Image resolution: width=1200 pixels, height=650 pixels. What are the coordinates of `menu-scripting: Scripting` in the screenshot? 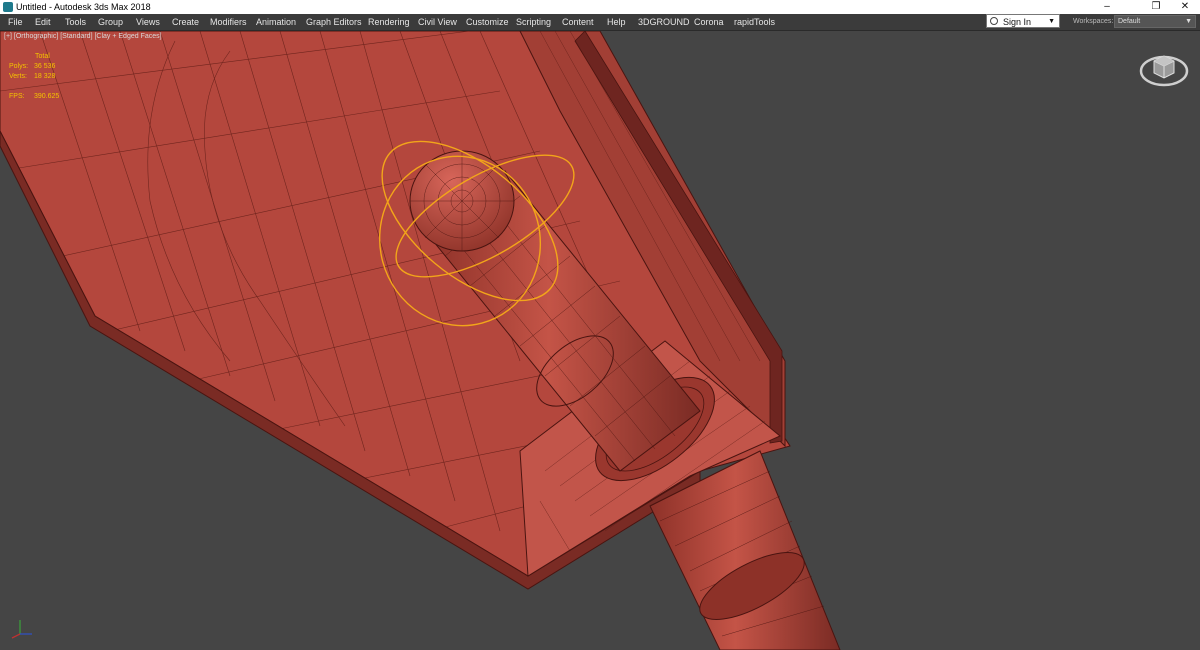 It's located at (533, 22).